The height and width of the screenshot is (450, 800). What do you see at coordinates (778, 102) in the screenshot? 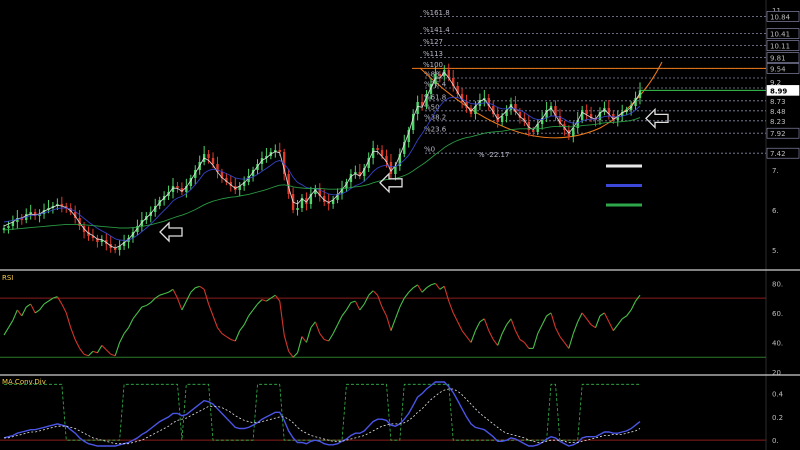
I see `price-label: 8.73` at bounding box center [778, 102].